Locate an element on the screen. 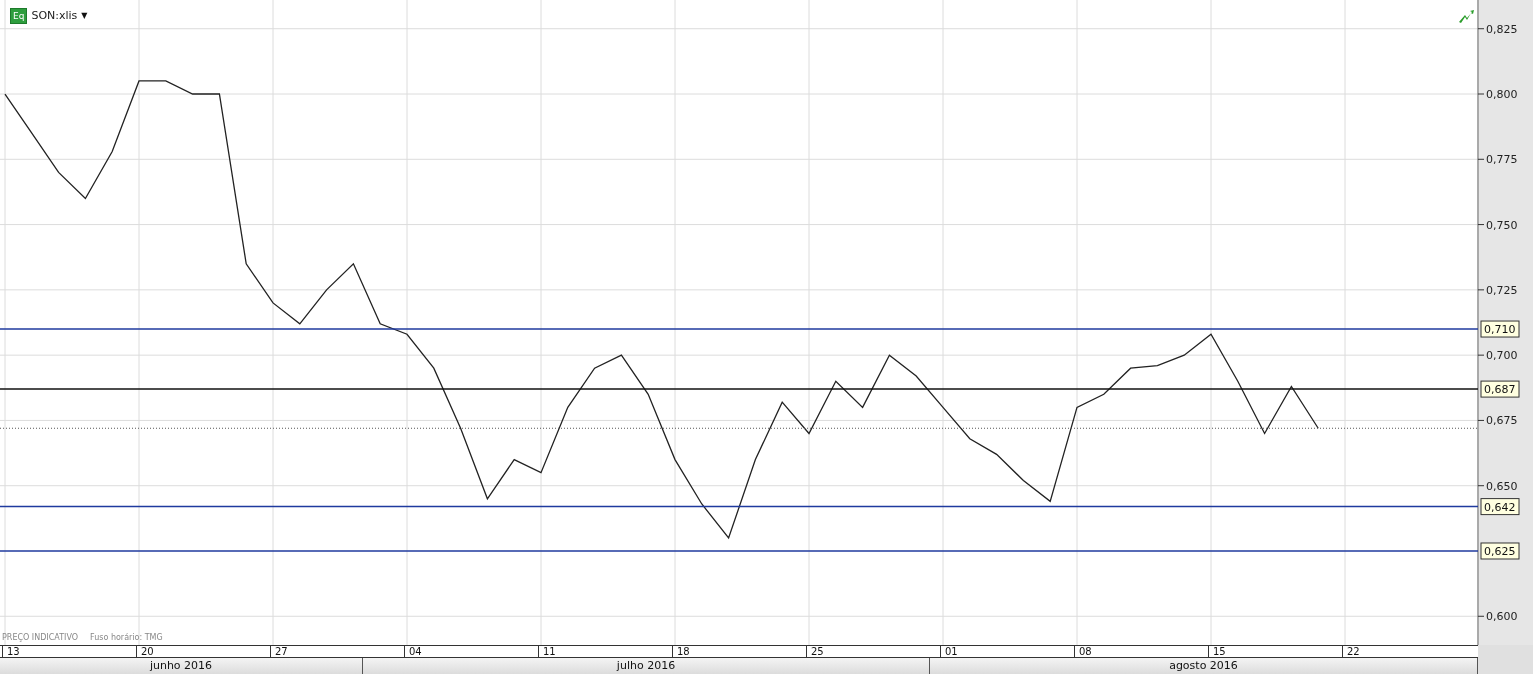 The height and width of the screenshot is (674, 1533). level-label: 0,710 is located at coordinates (1500, 329).